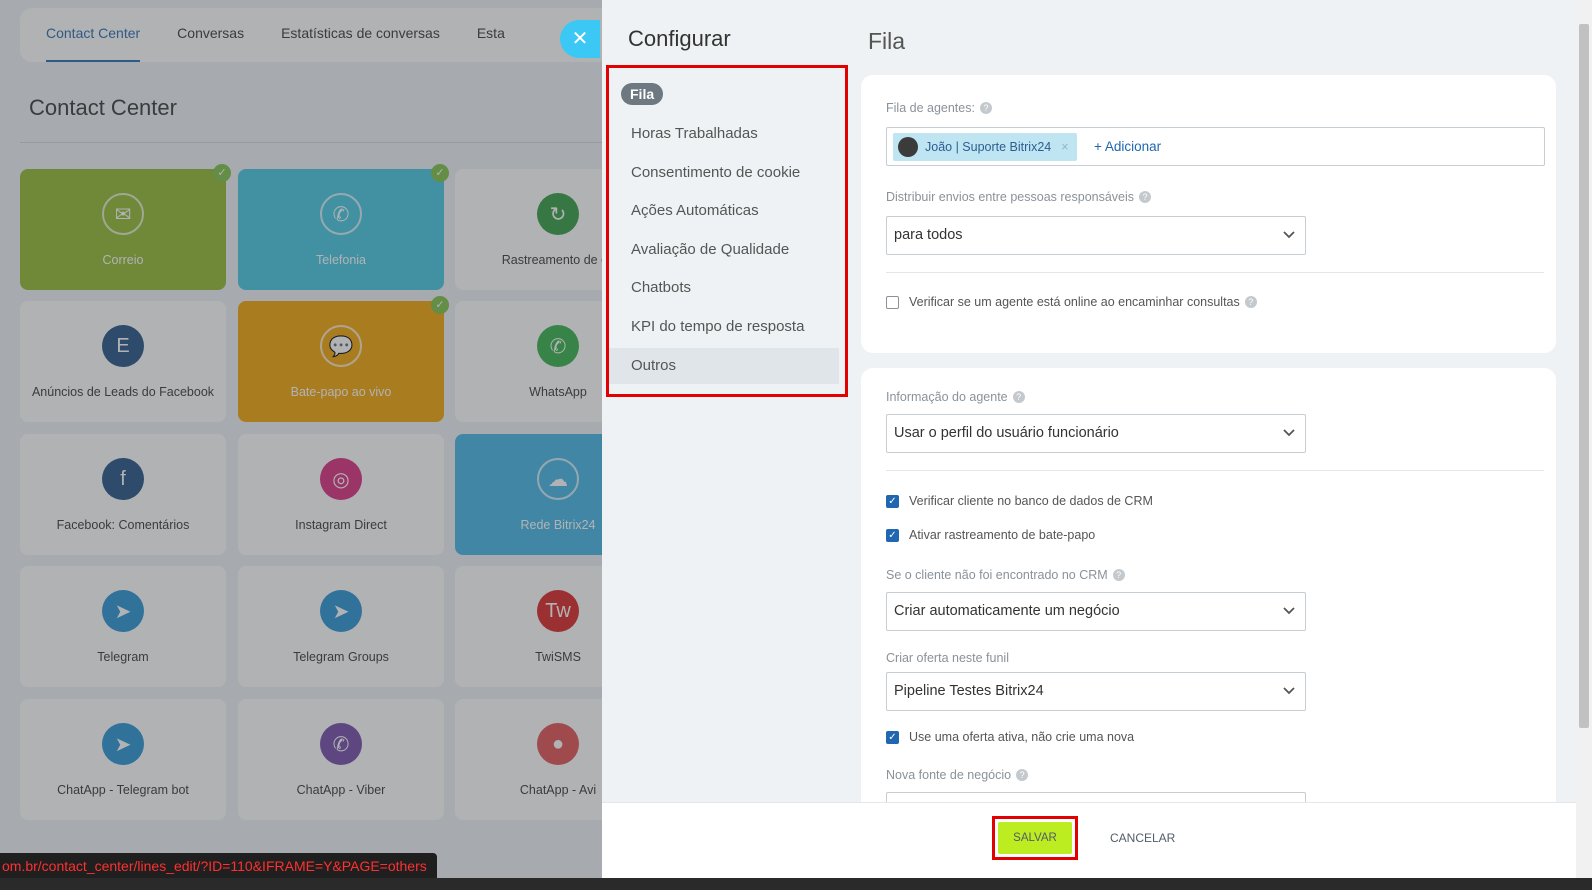 The image size is (1592, 890). I want to click on connector-tile: ➤ Telegram Groups, so click(341, 626).